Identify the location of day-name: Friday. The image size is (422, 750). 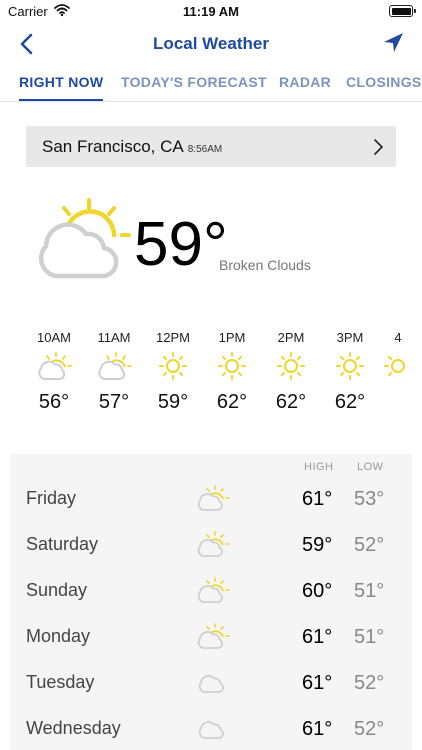
(51, 498).